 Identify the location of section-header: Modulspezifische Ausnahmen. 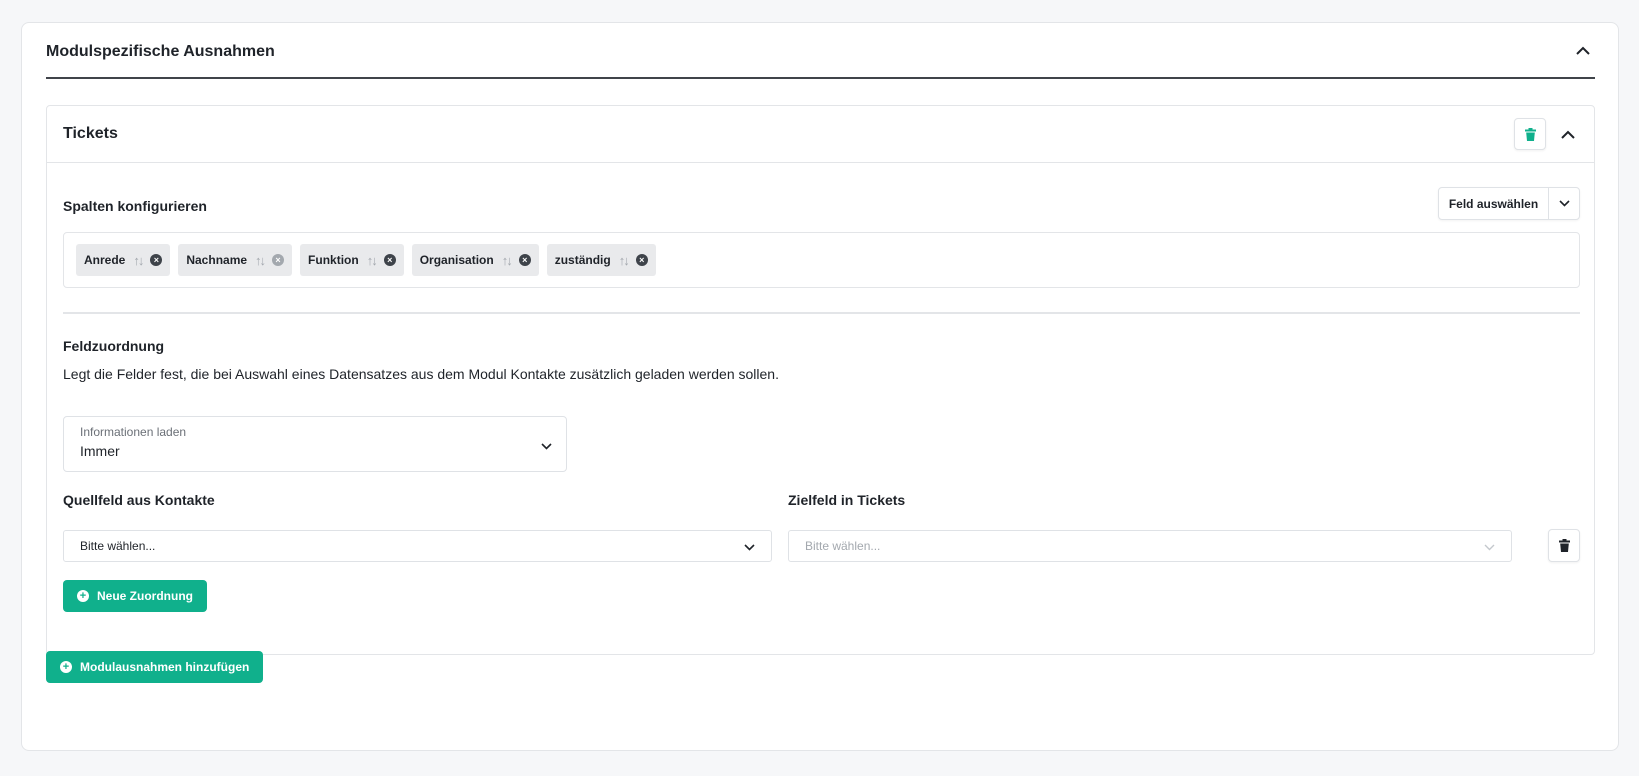
(820, 51).